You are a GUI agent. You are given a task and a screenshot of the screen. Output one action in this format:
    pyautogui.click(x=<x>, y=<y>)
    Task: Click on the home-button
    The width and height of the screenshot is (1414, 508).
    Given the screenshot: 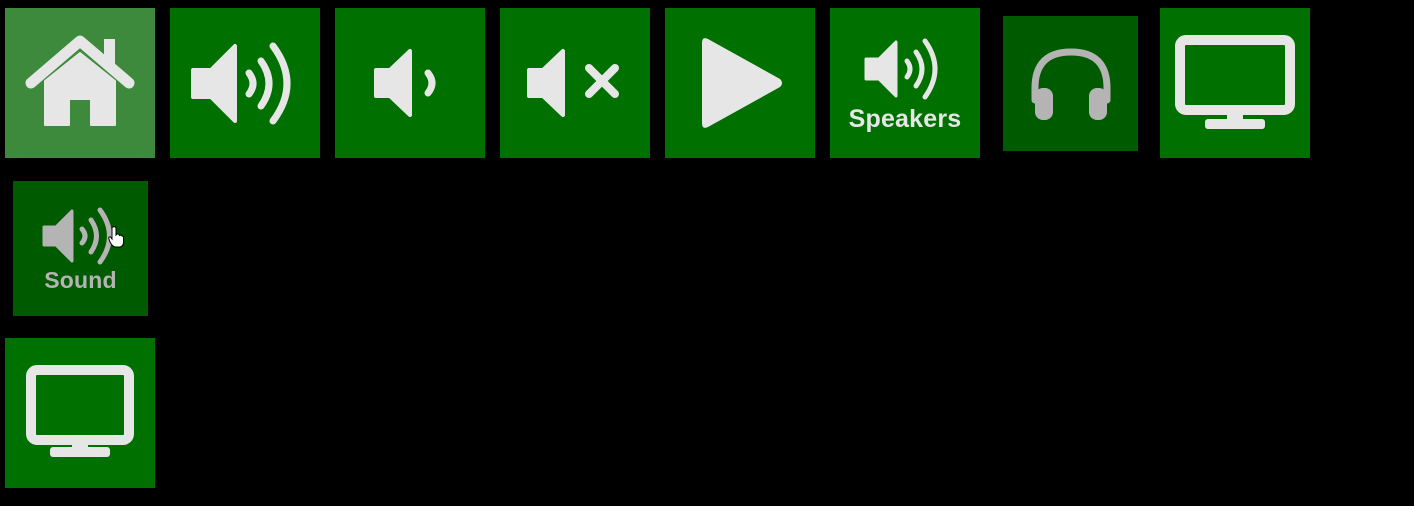 What is the action you would take?
    pyautogui.click(x=80, y=83)
    